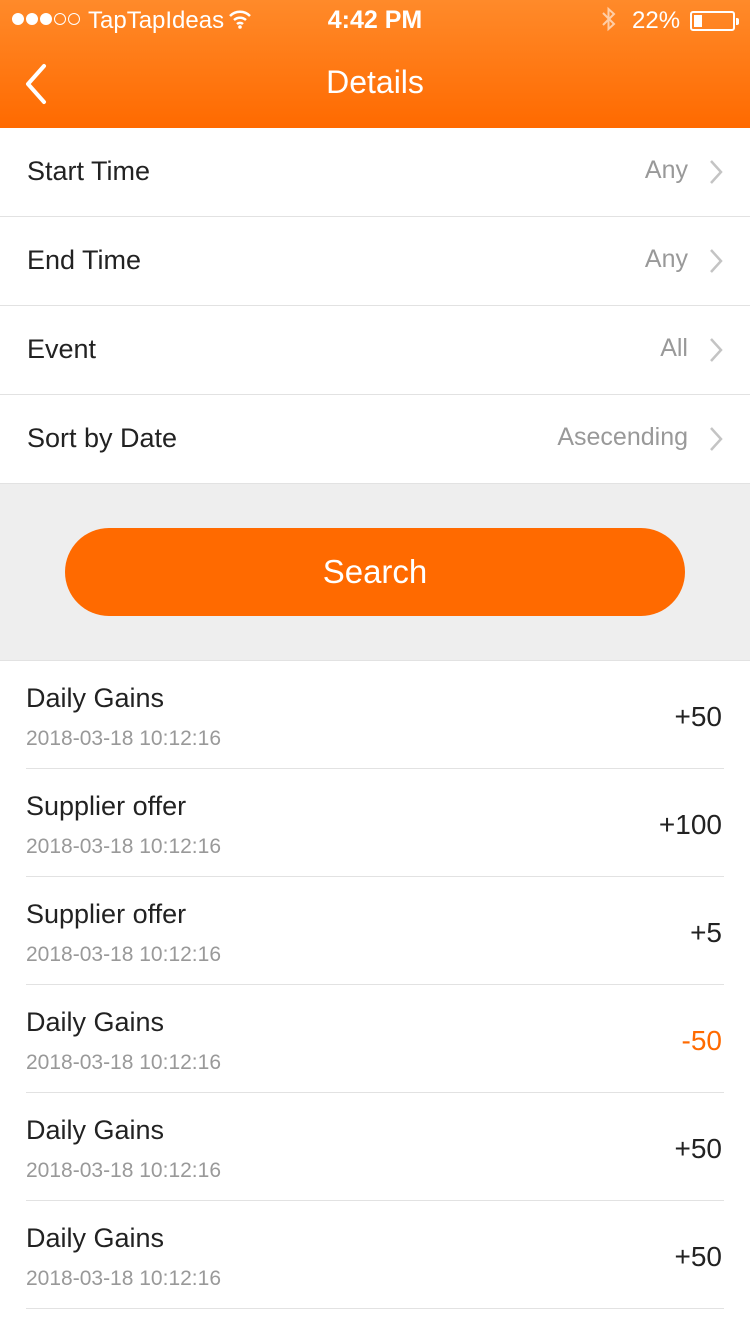  Describe the element at coordinates (62, 349) in the screenshot. I see `filter-label: Event` at that location.